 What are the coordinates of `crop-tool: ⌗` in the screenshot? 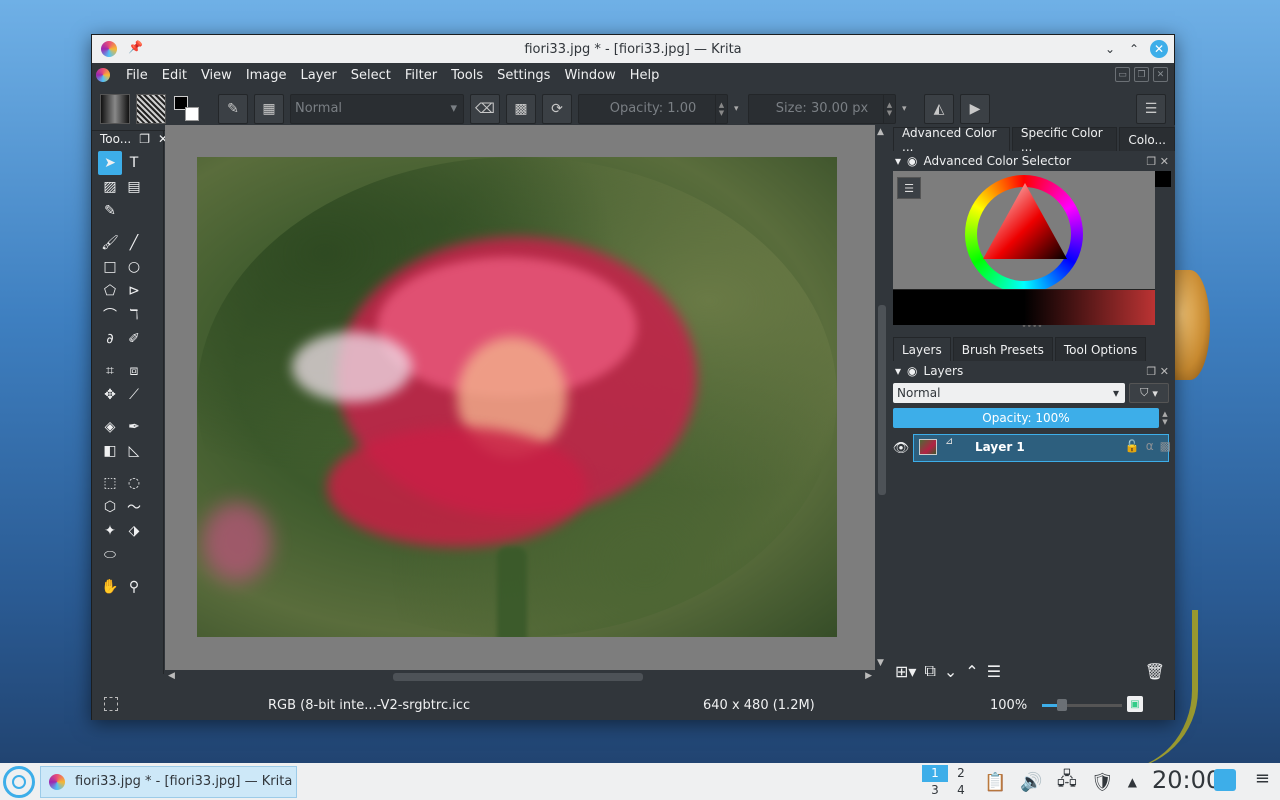 It's located at (110, 371).